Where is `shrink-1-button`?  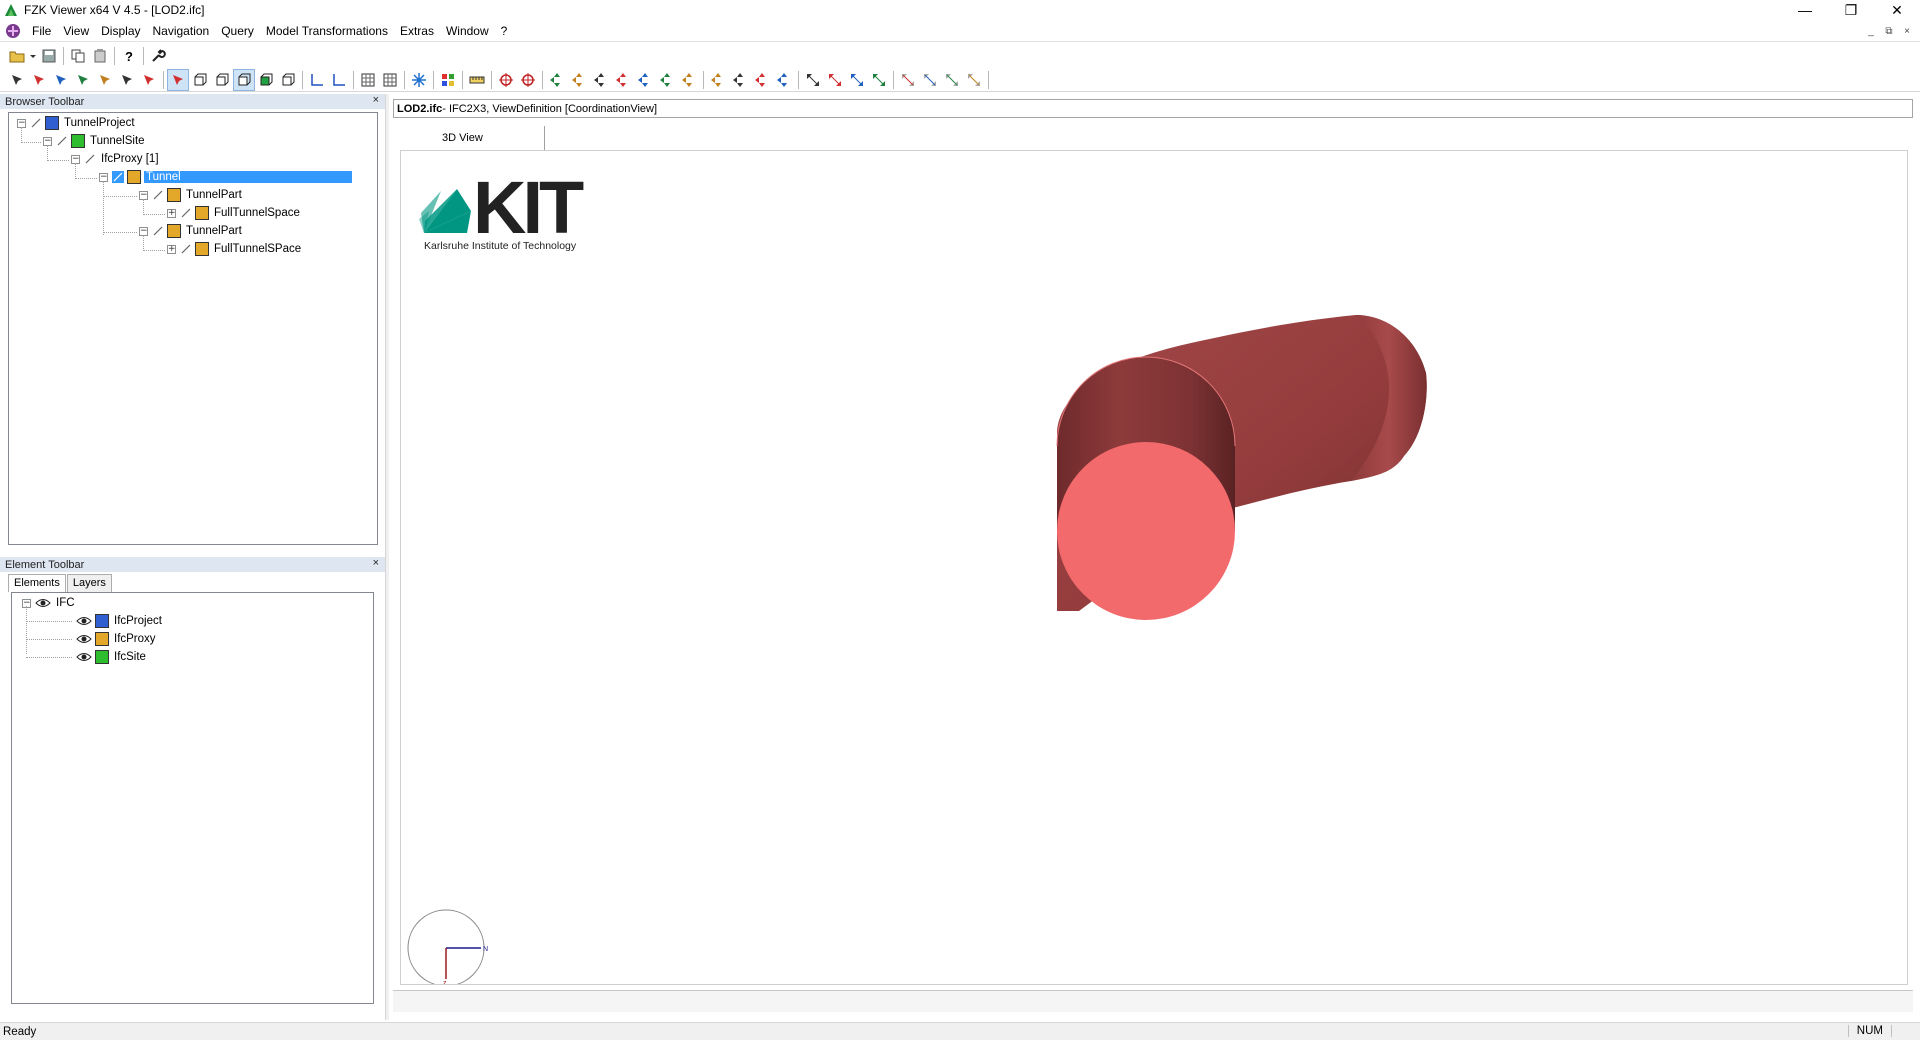
shrink-1-button is located at coordinates (908, 80).